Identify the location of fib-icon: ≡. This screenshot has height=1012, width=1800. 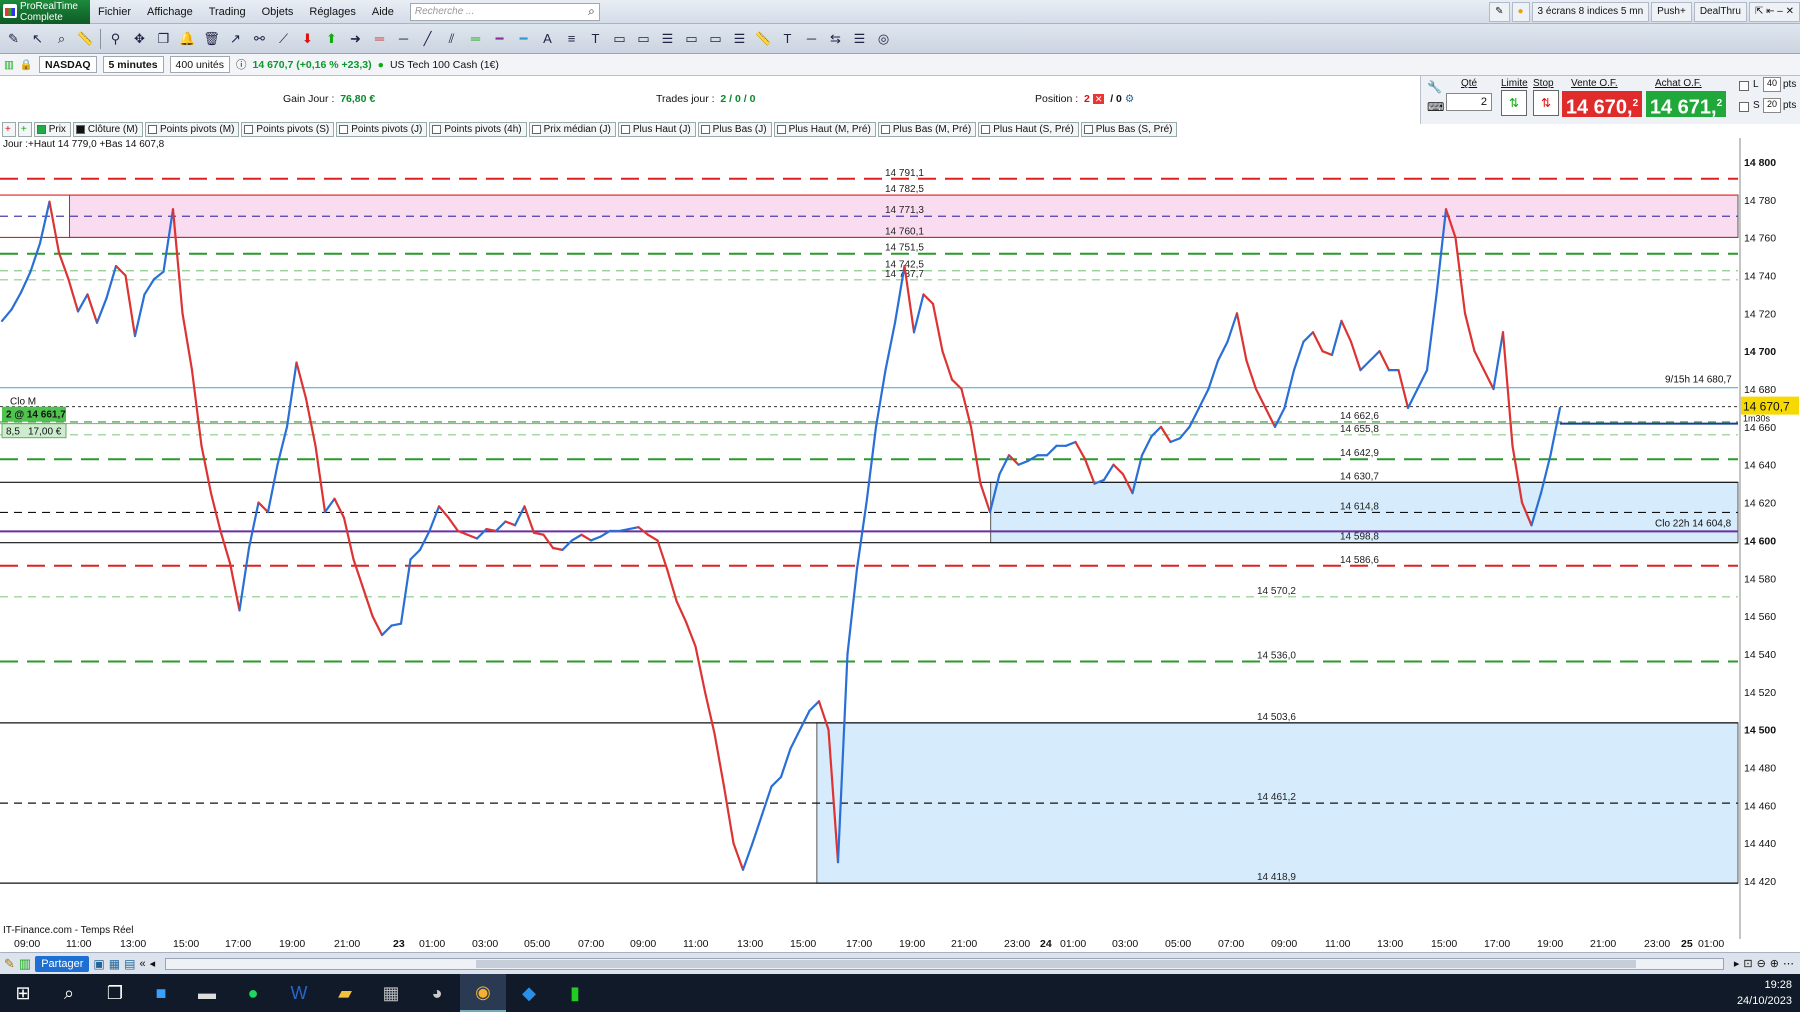
(571, 38).